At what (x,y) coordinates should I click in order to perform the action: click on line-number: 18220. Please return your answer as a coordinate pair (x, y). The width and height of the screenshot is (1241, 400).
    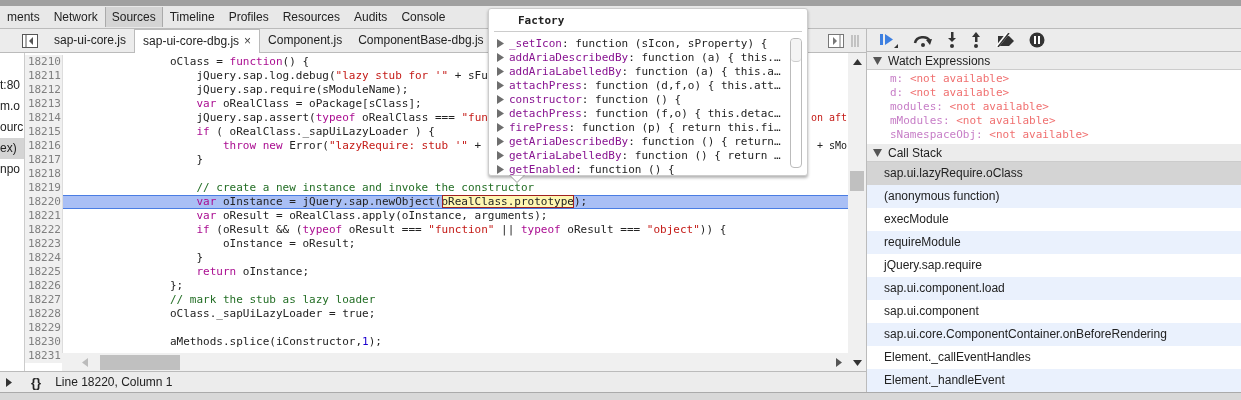
    Looking at the image, I should click on (44, 202).